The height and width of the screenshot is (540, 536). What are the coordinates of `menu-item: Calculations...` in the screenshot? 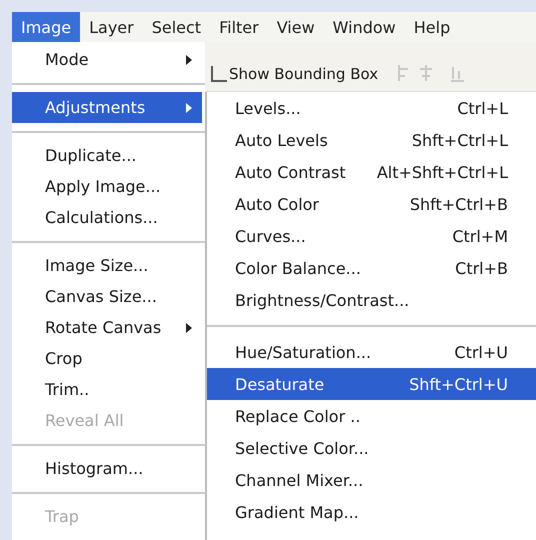 It's located at (107, 217).